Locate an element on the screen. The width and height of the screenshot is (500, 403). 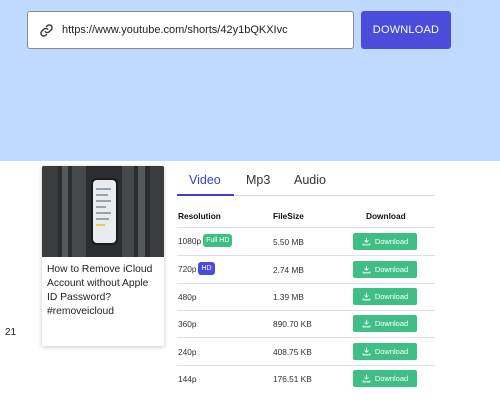
row-filesize: 2.74 MB is located at coordinates (288, 270).